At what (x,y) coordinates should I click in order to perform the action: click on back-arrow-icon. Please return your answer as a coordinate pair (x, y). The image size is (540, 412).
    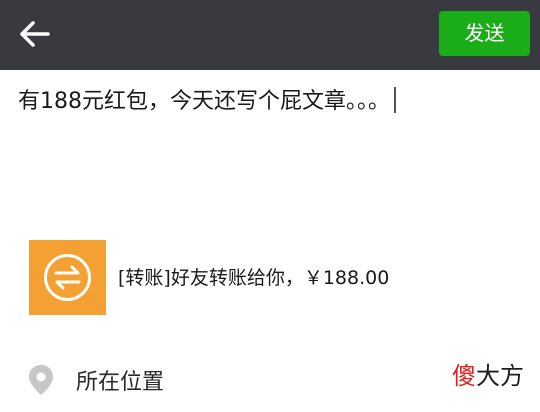
    Looking at the image, I should click on (35, 34).